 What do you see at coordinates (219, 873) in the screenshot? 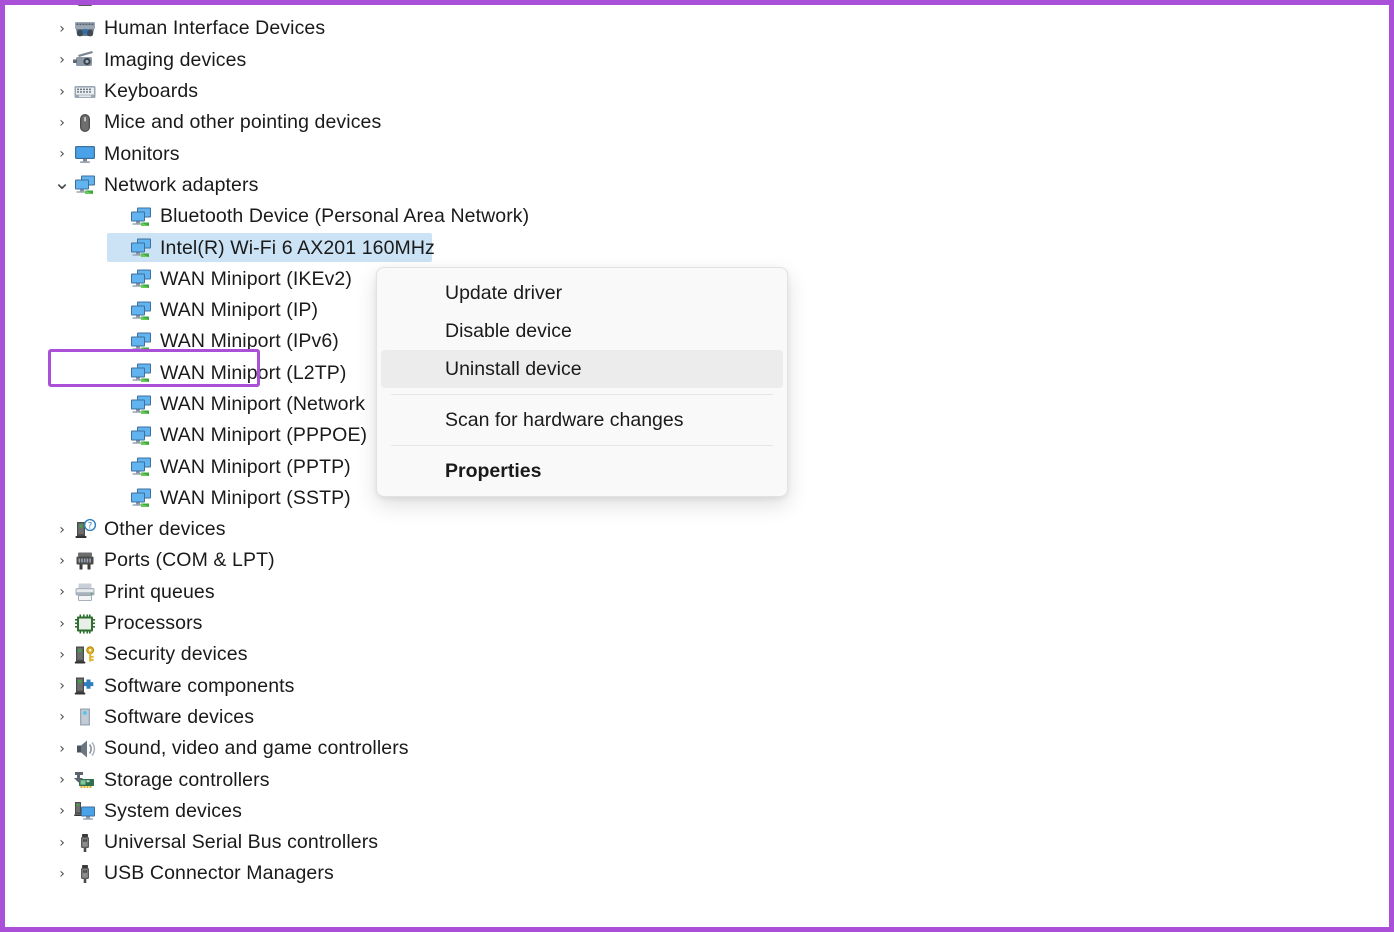
I see `tree-item-label: USB Connector Managers` at bounding box center [219, 873].